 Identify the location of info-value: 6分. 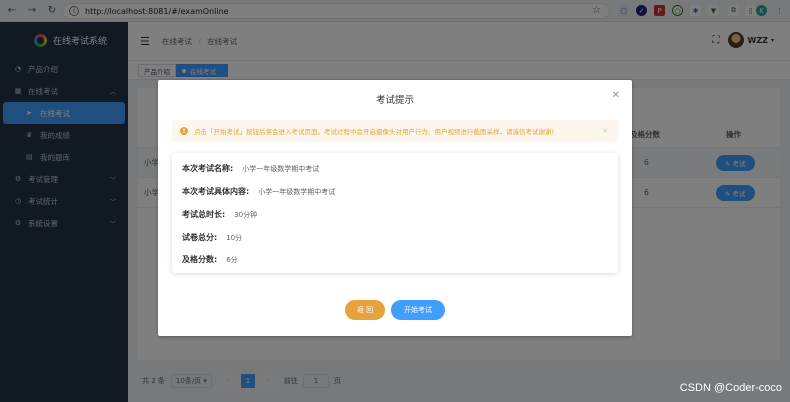
(232, 259).